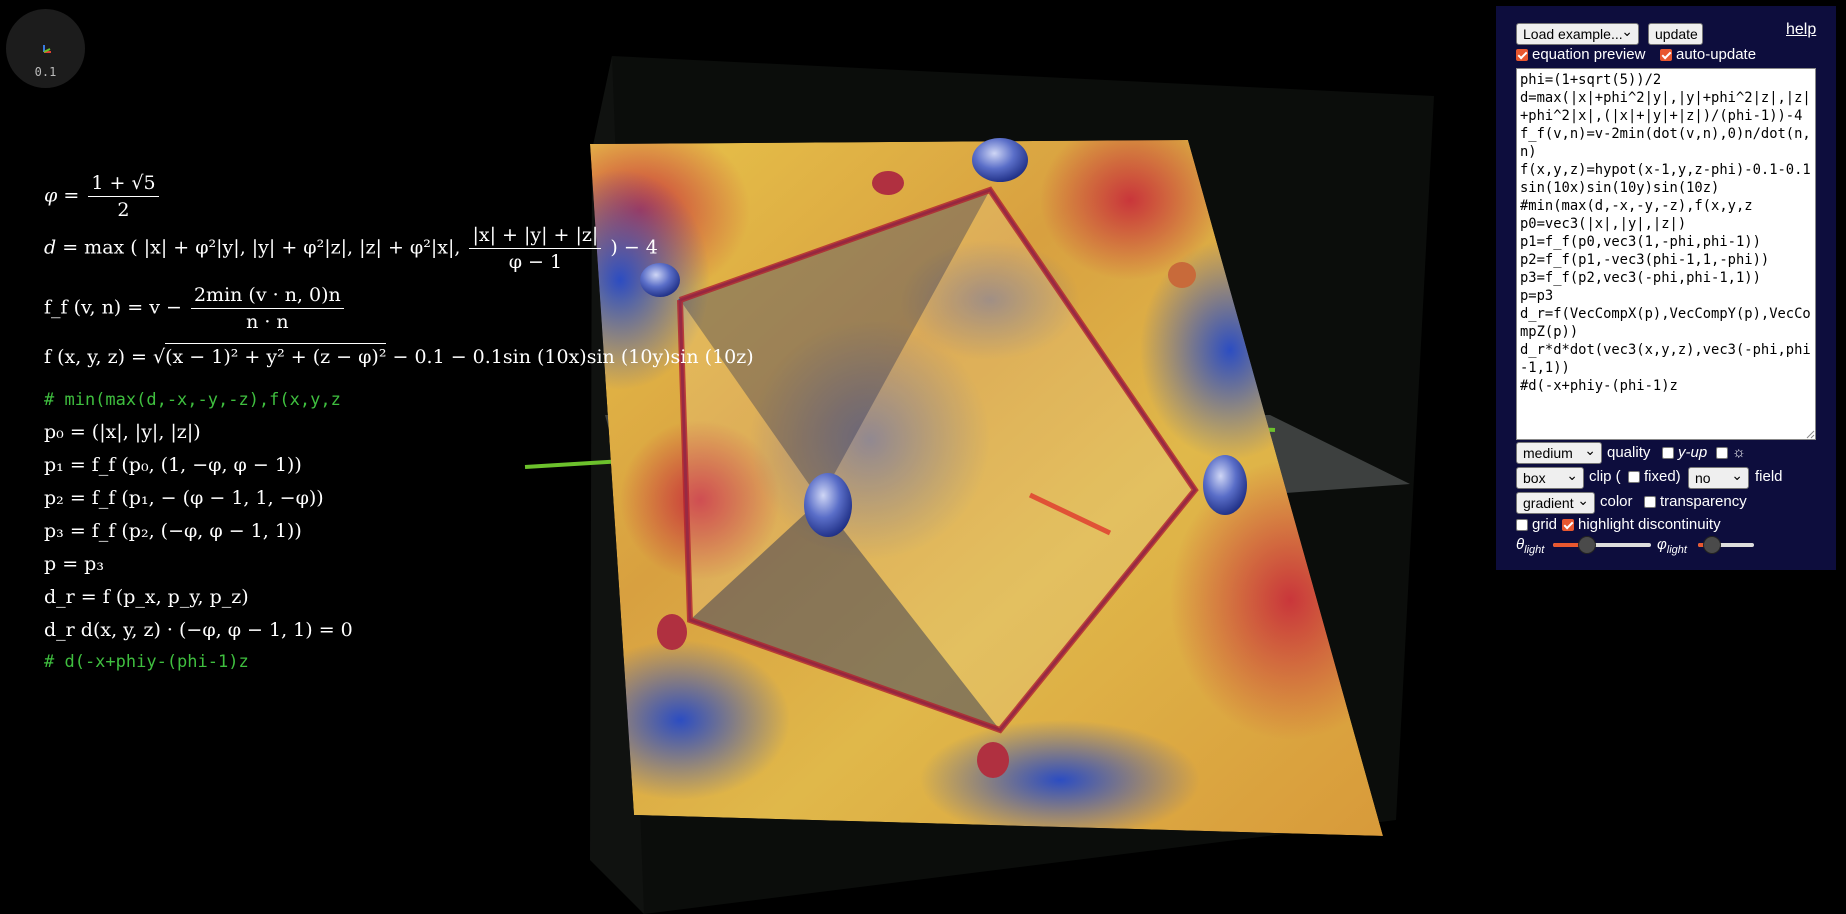 This screenshot has height=914, width=1846. I want to click on quality-select: medium, so click(1559, 452).